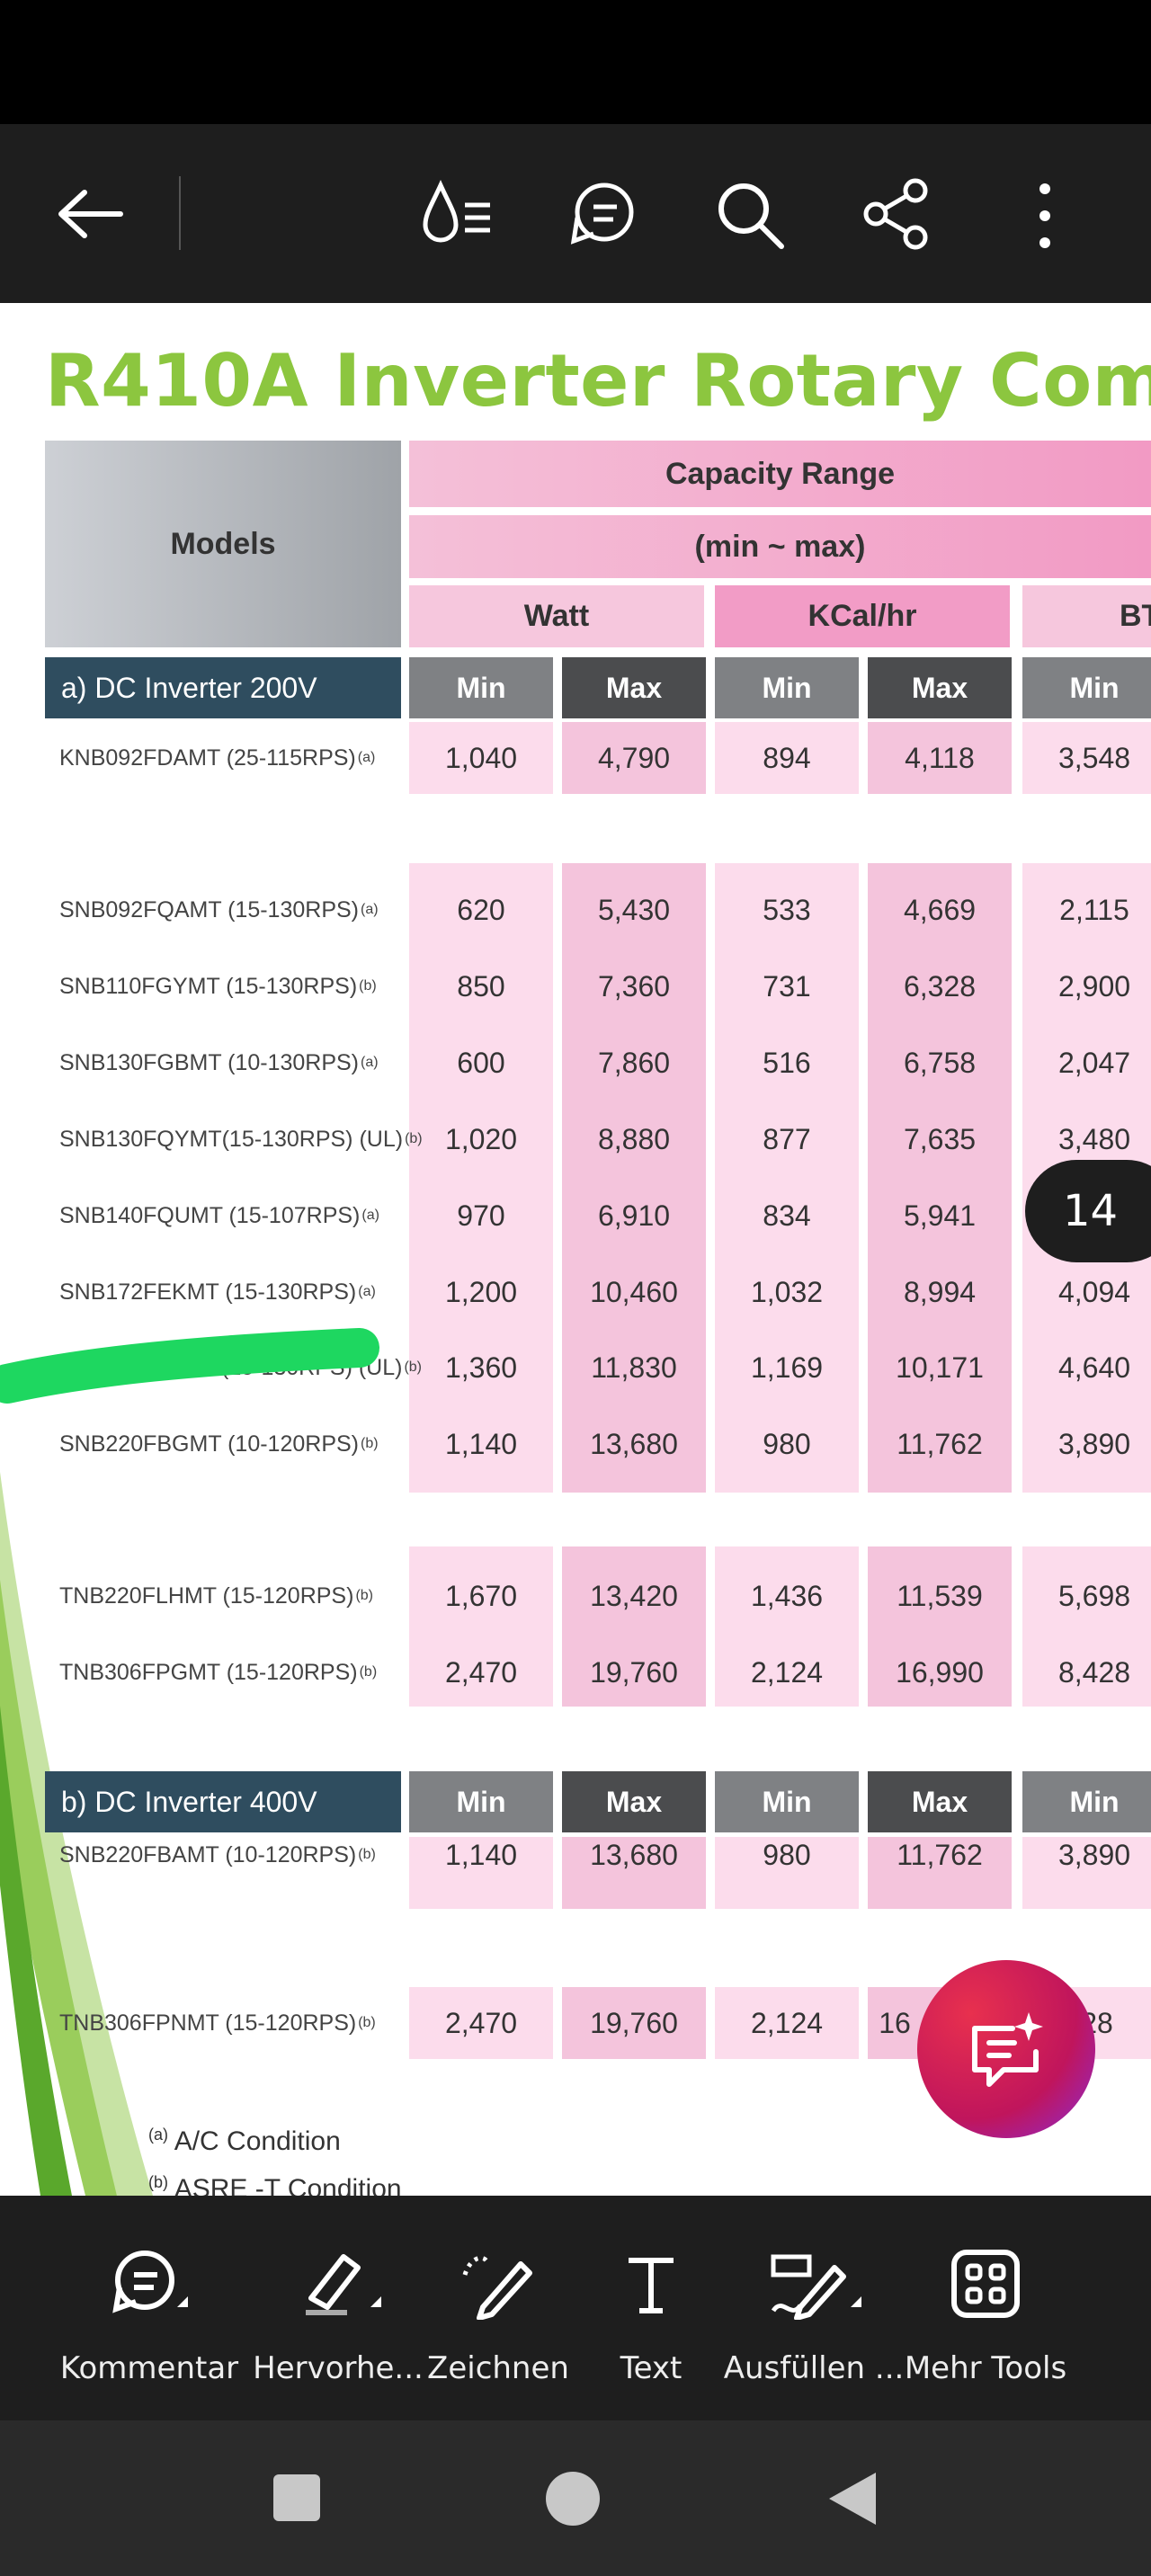 This screenshot has height=2576, width=1151. I want to click on watt-min: 1,040, so click(481, 758).